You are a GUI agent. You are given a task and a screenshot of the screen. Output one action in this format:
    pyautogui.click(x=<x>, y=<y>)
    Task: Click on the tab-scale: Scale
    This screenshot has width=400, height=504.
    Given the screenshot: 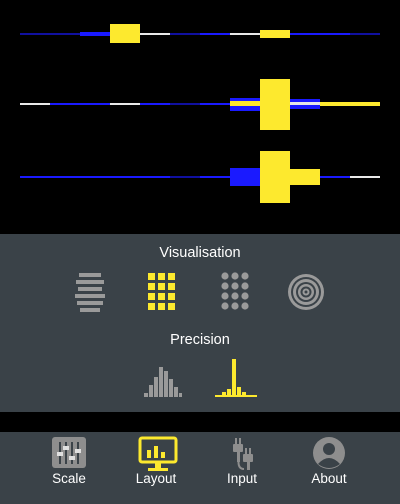 What is the action you would take?
    pyautogui.click(x=69, y=468)
    